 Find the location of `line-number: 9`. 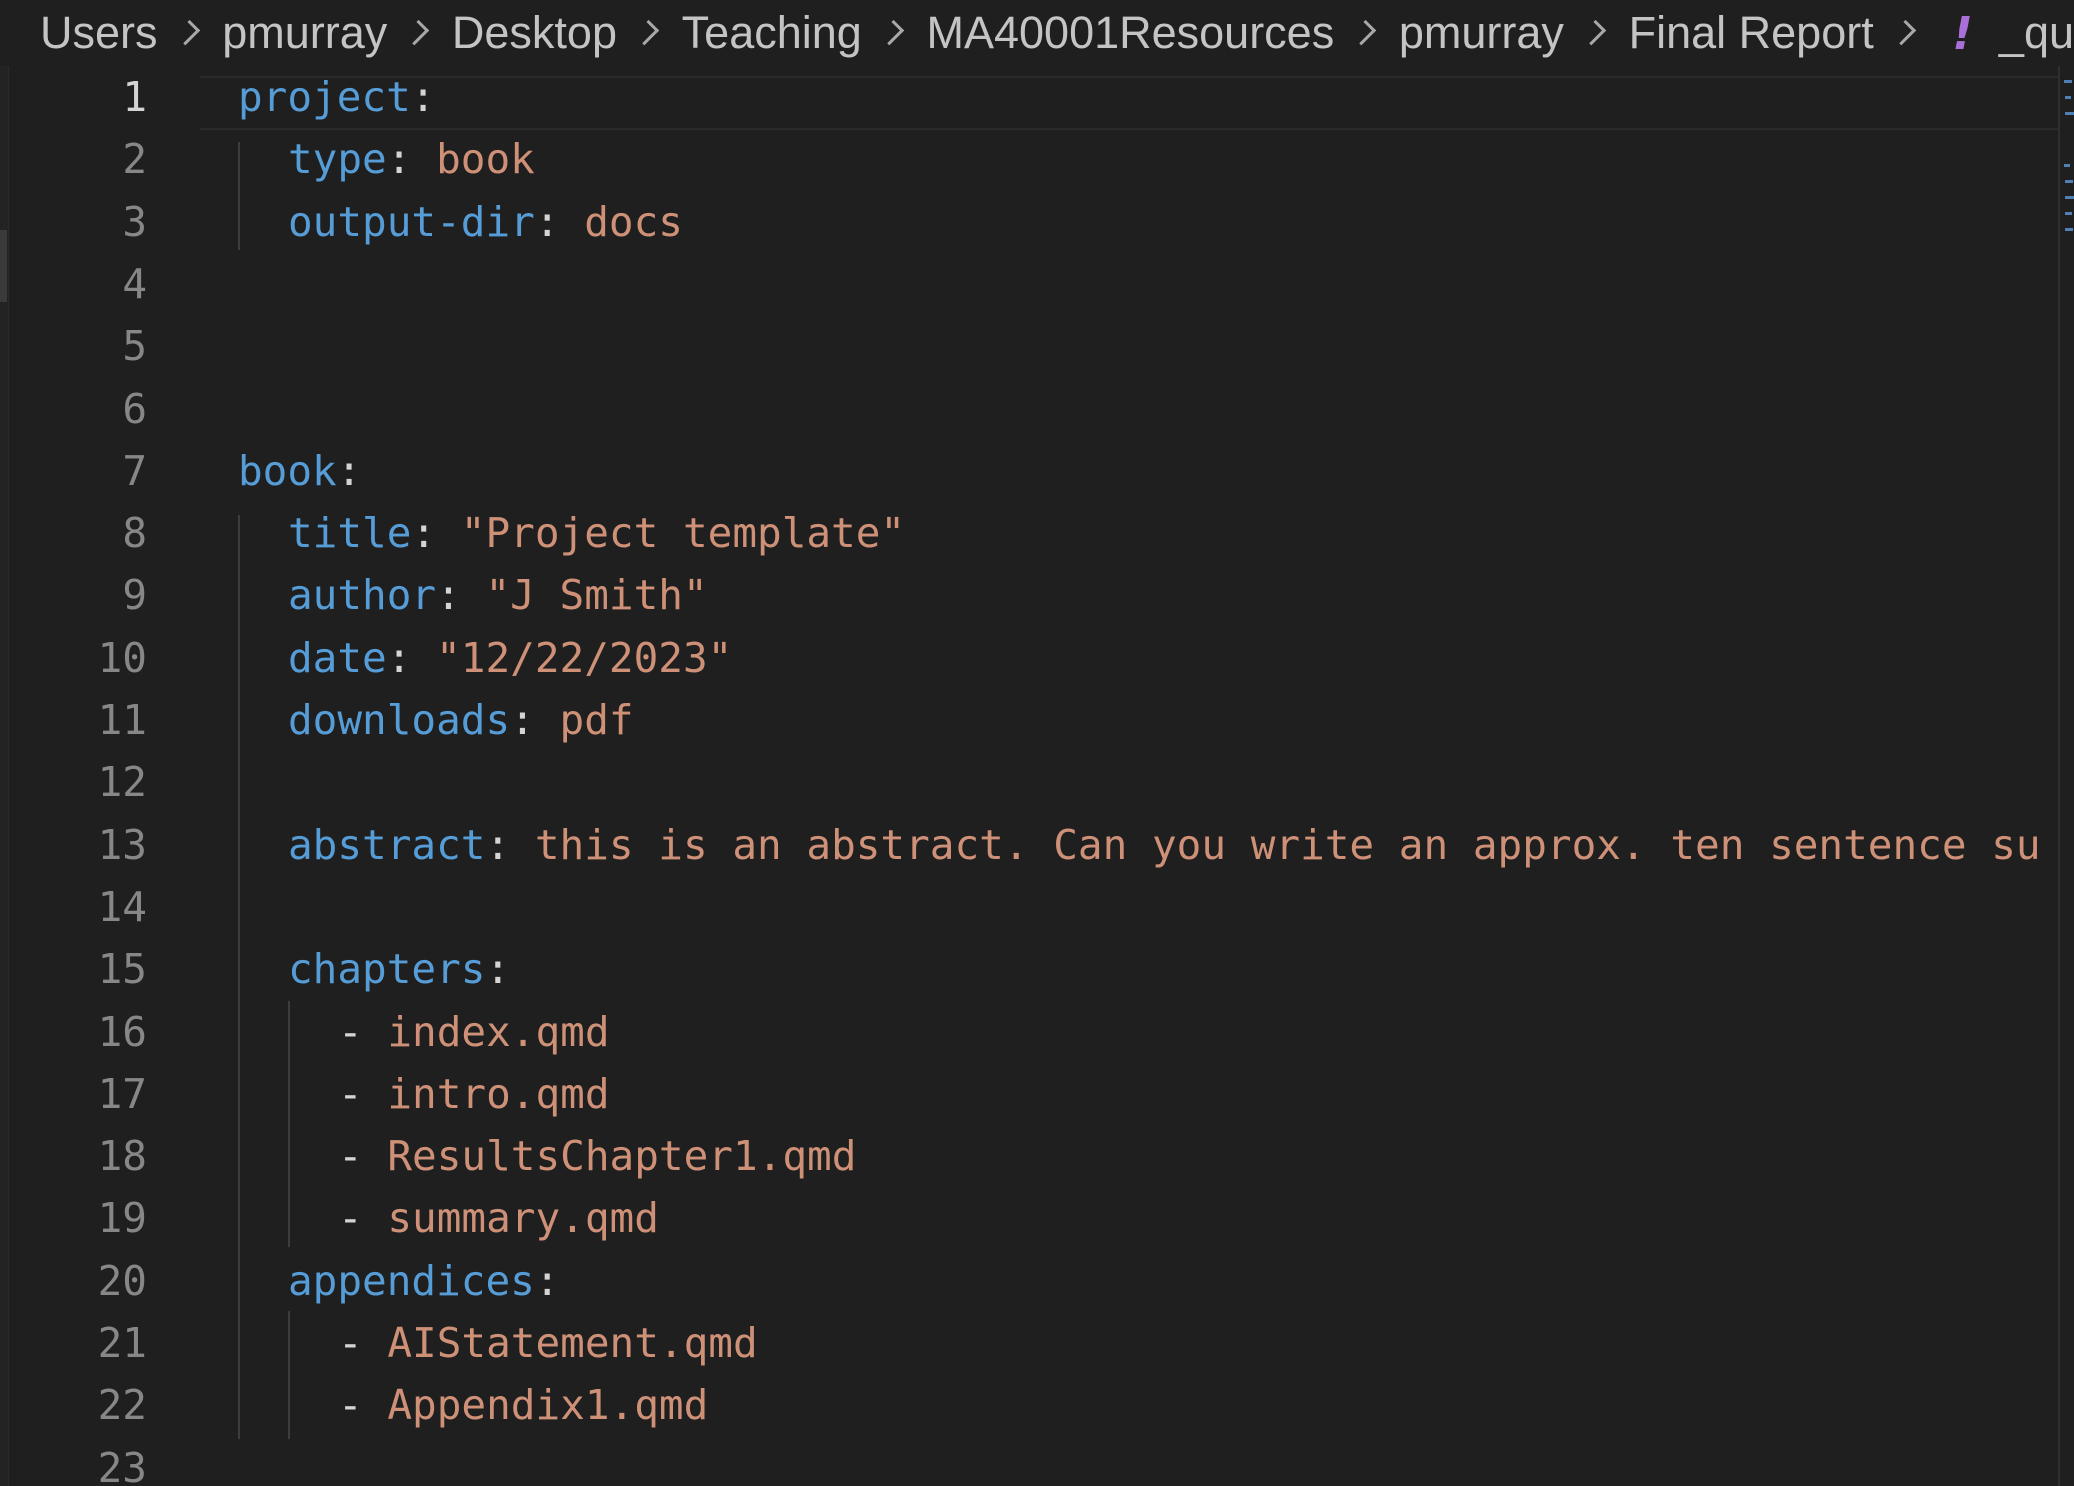

line-number: 9 is located at coordinates (134, 595).